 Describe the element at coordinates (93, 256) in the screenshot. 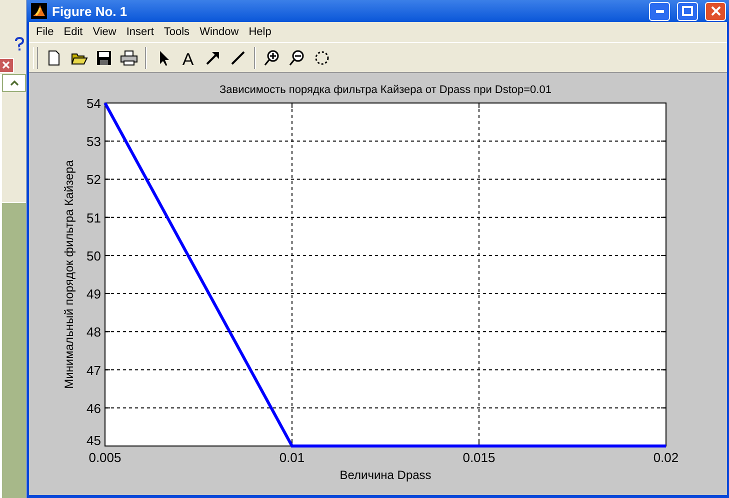

I see `tick-label: 50` at that location.